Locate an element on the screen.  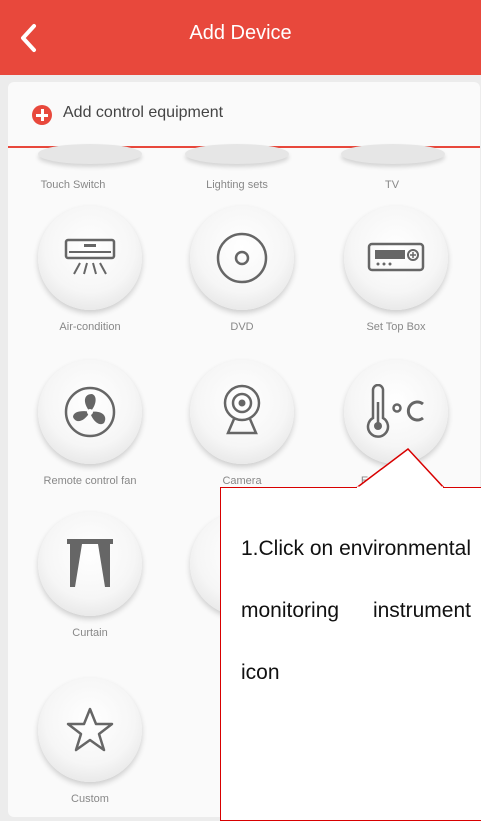
device-custom: Custom is located at coordinates (90, 747).